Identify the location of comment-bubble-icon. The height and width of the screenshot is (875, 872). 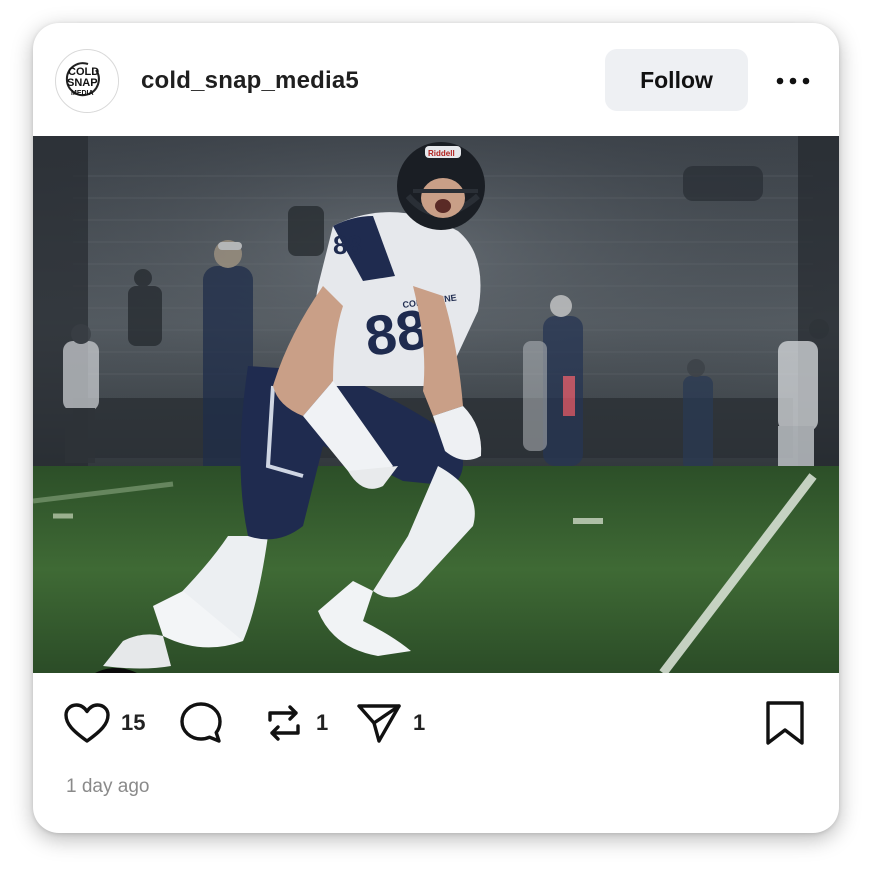
(201, 722).